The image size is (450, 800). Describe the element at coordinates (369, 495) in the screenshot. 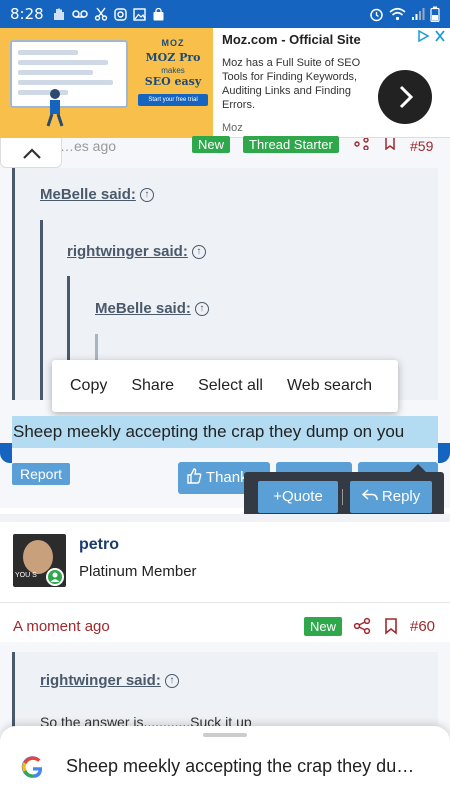

I see `reply-arrow-icon` at that location.